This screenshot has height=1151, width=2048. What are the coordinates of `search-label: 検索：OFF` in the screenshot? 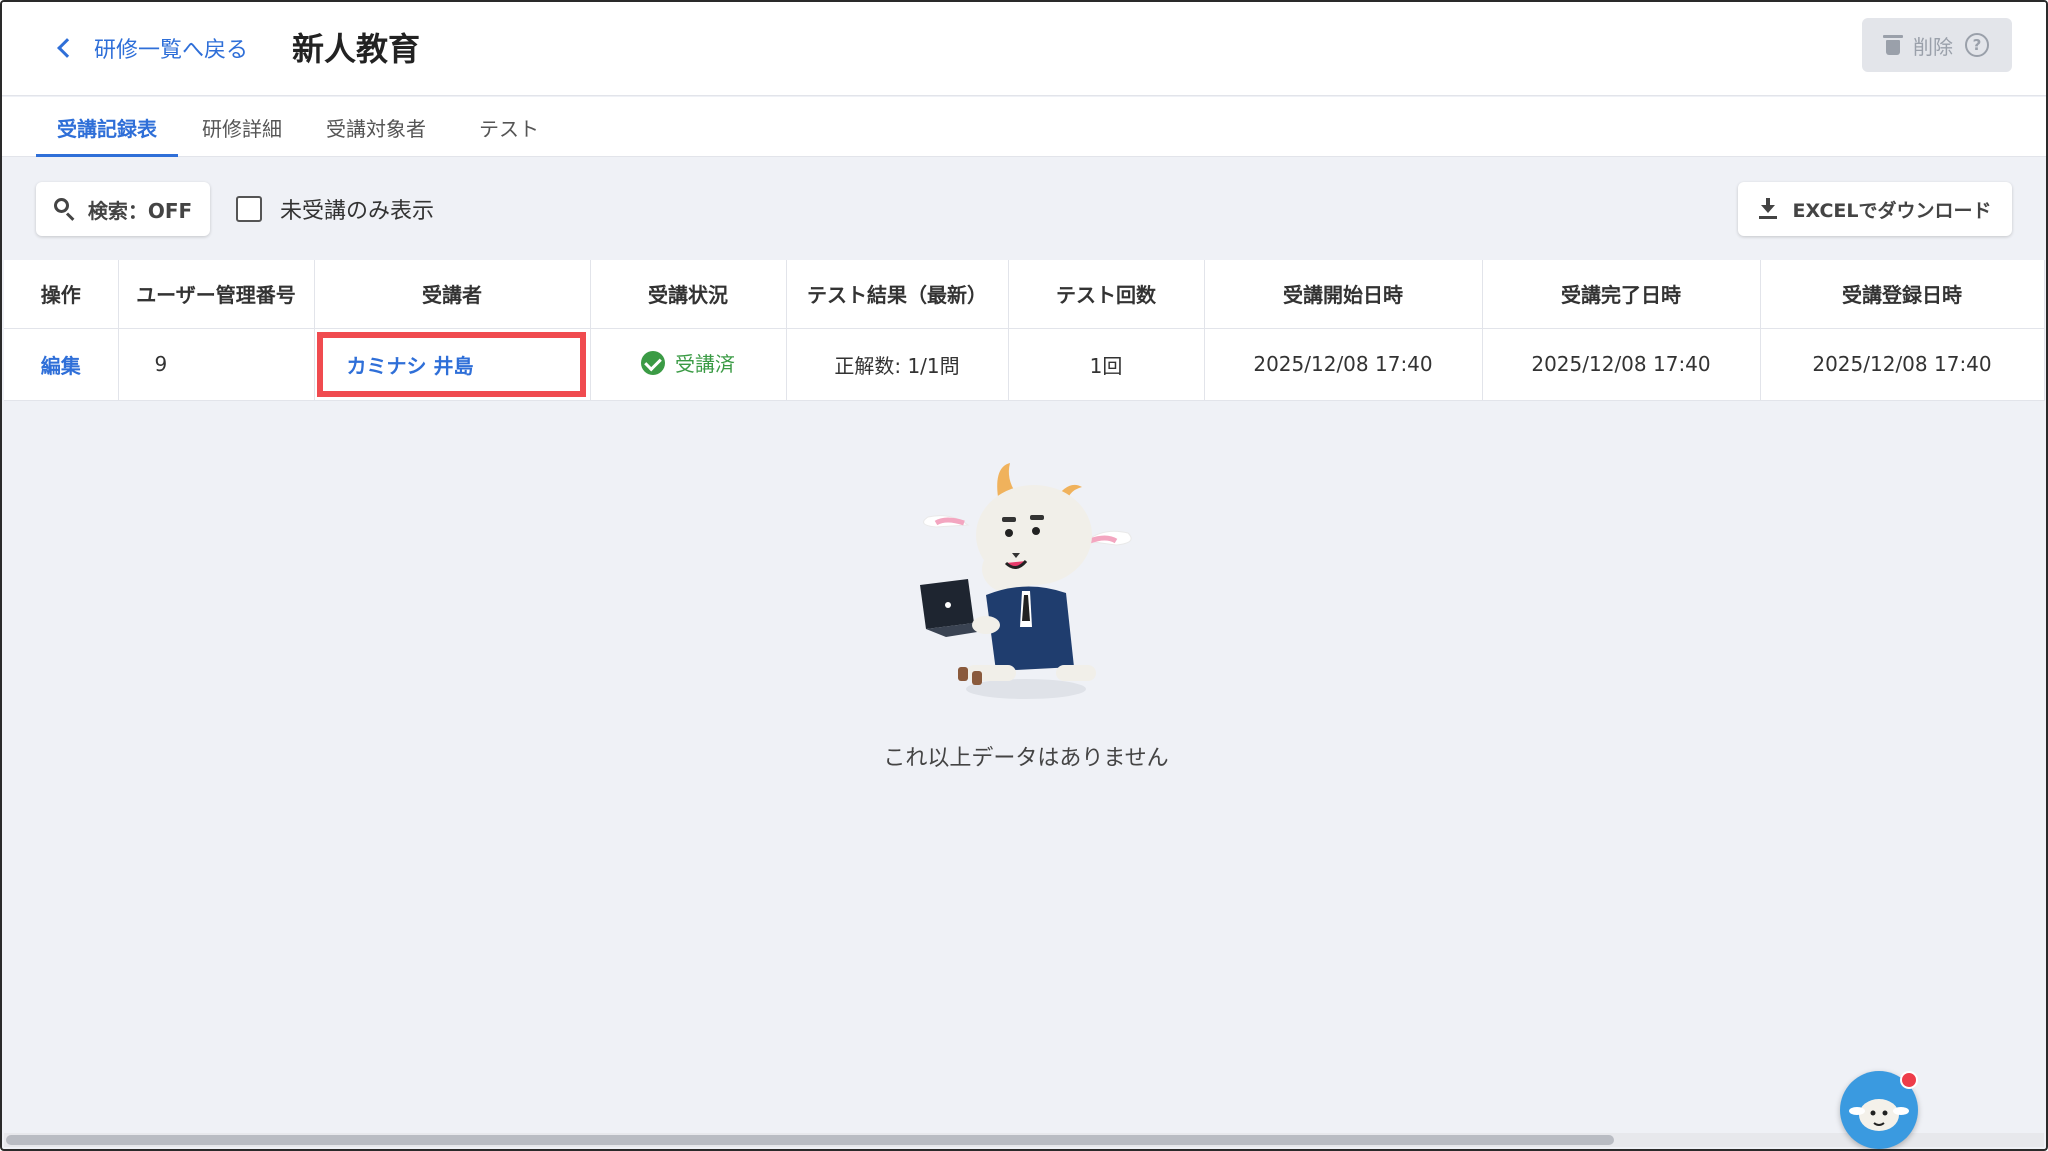 It's located at (140, 210).